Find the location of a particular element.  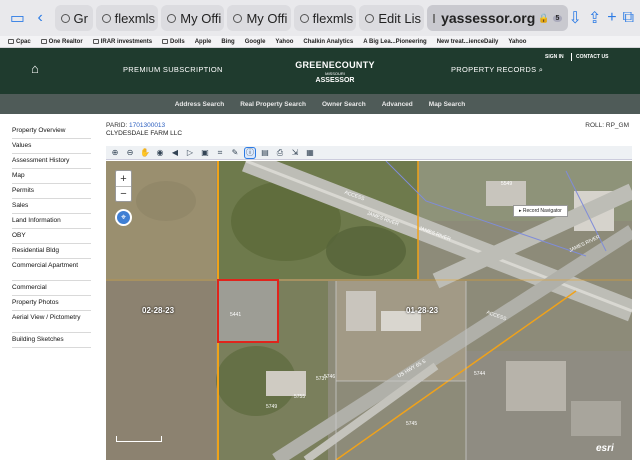

home-icon: ⌂ is located at coordinates (38, 68).